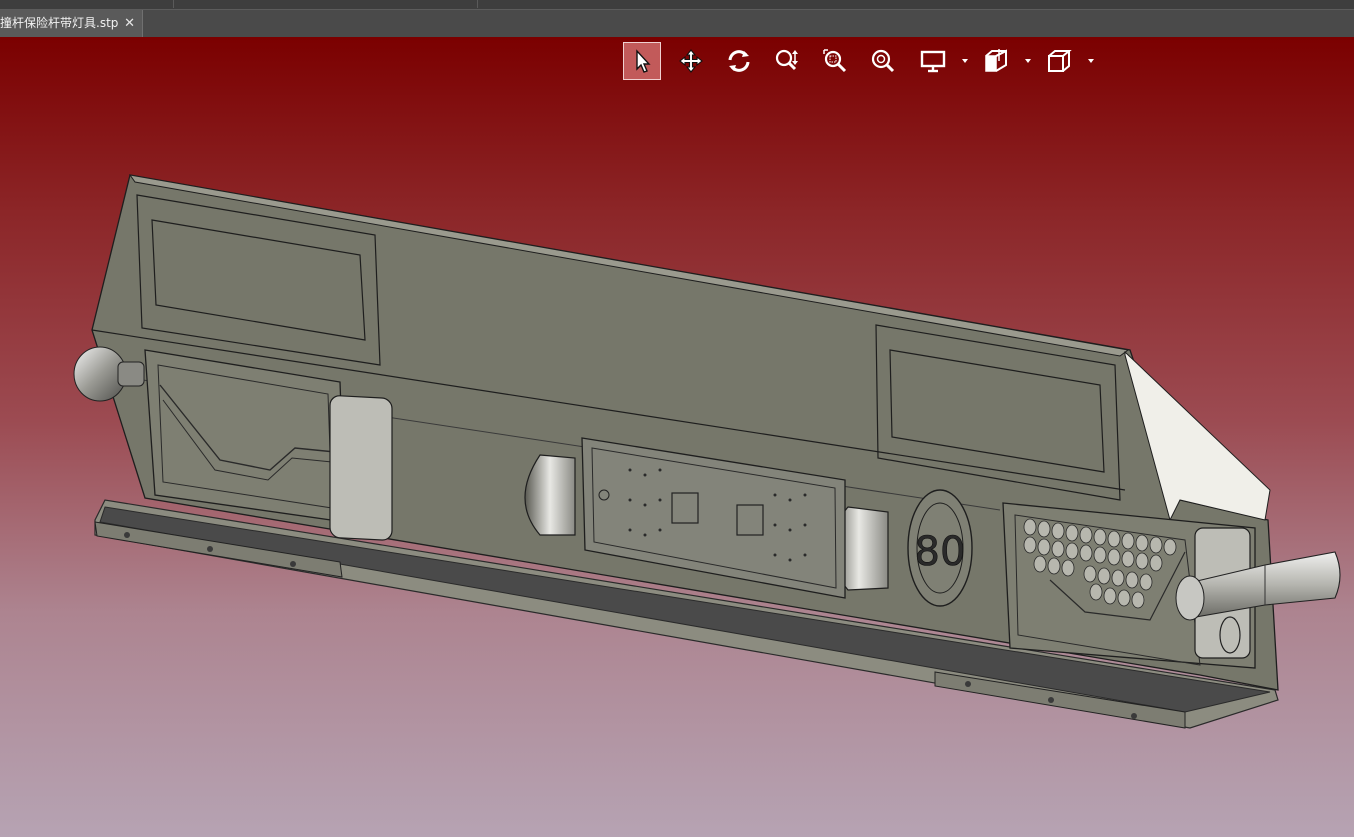  What do you see at coordinates (965, 61) in the screenshot?
I see `display-mode-dropdown-icon` at bounding box center [965, 61].